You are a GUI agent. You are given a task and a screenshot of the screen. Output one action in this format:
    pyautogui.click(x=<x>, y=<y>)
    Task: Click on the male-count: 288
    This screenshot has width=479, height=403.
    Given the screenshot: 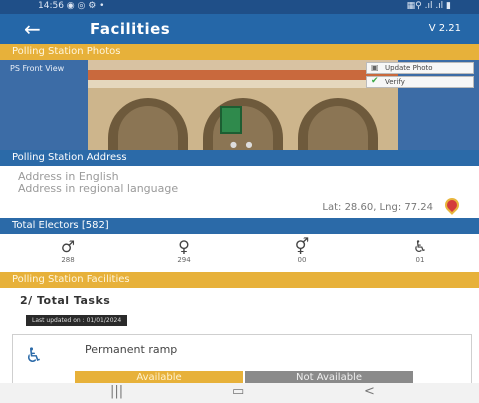 What is the action you would take?
    pyautogui.click(x=68, y=260)
    